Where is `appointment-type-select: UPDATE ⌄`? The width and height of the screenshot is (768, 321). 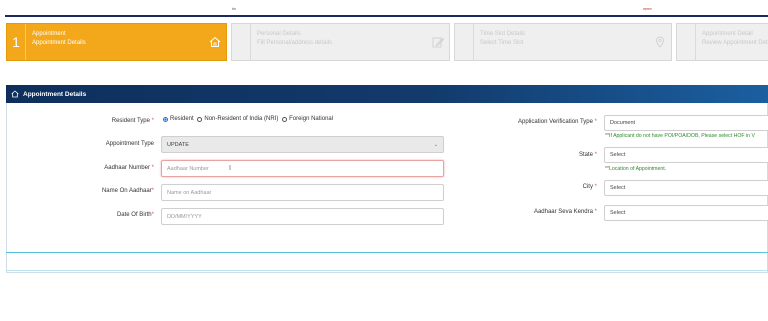
appointment-type-select: UPDATE ⌄ is located at coordinates (302, 144).